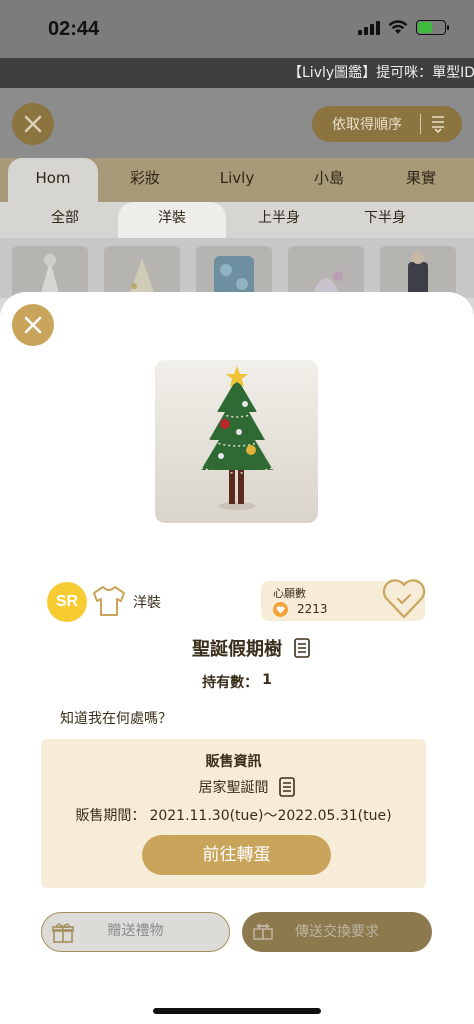 This screenshot has height=1024, width=474. I want to click on trade-icon, so click(263, 931).